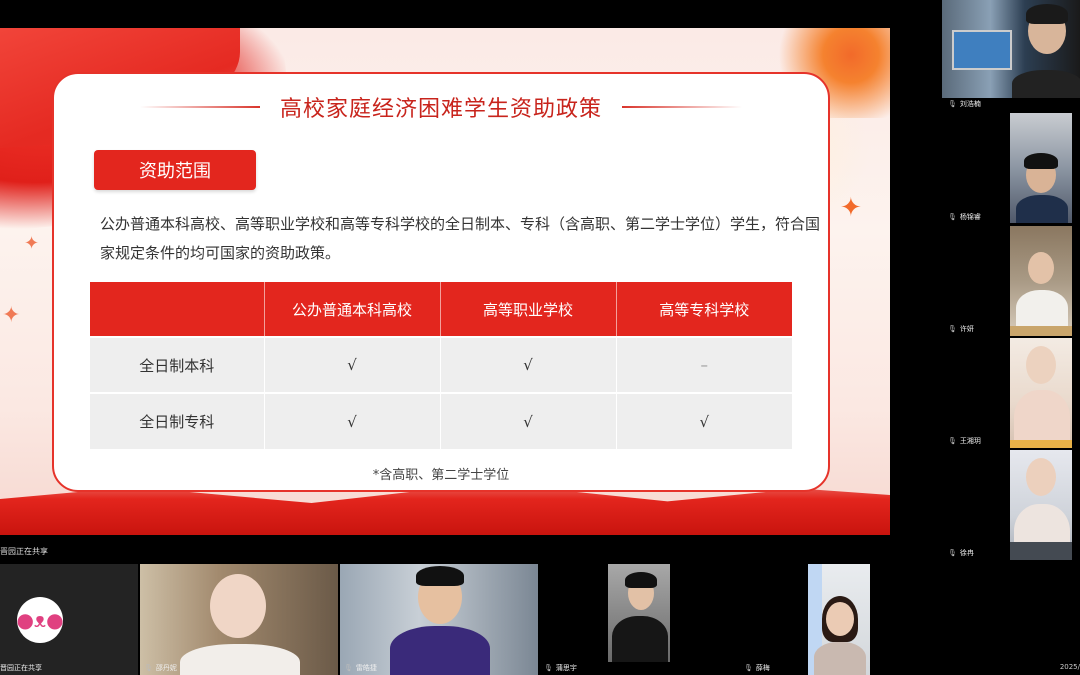 The image size is (1080, 675). I want to click on participant-name: 晋园正在共享, so click(21, 668).